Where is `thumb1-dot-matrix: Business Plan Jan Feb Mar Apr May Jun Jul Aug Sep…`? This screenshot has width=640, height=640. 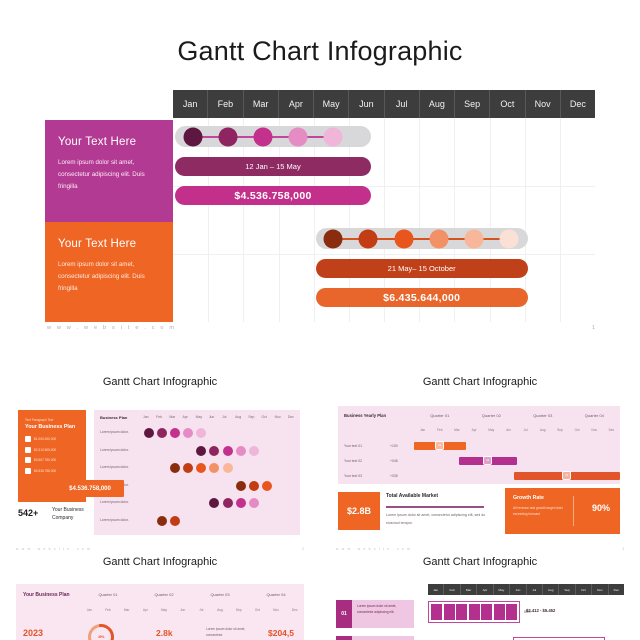 thumb1-dot-matrix: Business Plan Jan Feb Mar Apr May Jun Jul Aug Sep… is located at coordinates (197, 472).